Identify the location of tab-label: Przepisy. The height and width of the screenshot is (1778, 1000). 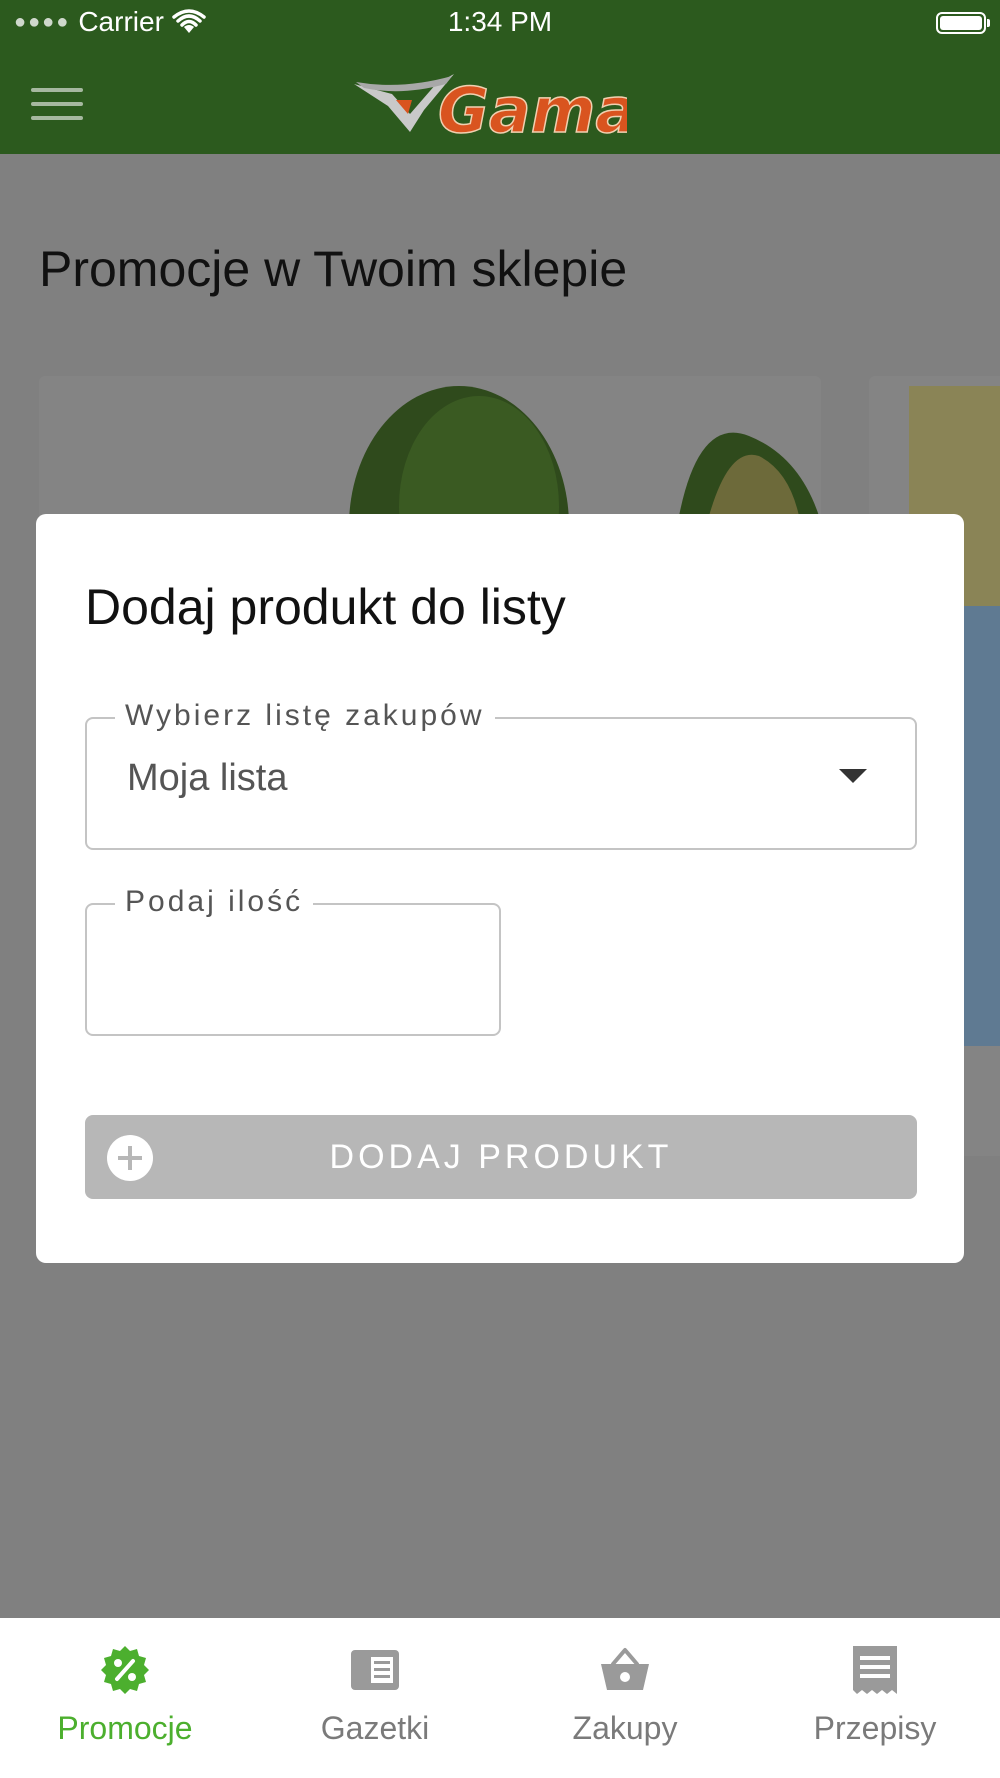
(875, 1728).